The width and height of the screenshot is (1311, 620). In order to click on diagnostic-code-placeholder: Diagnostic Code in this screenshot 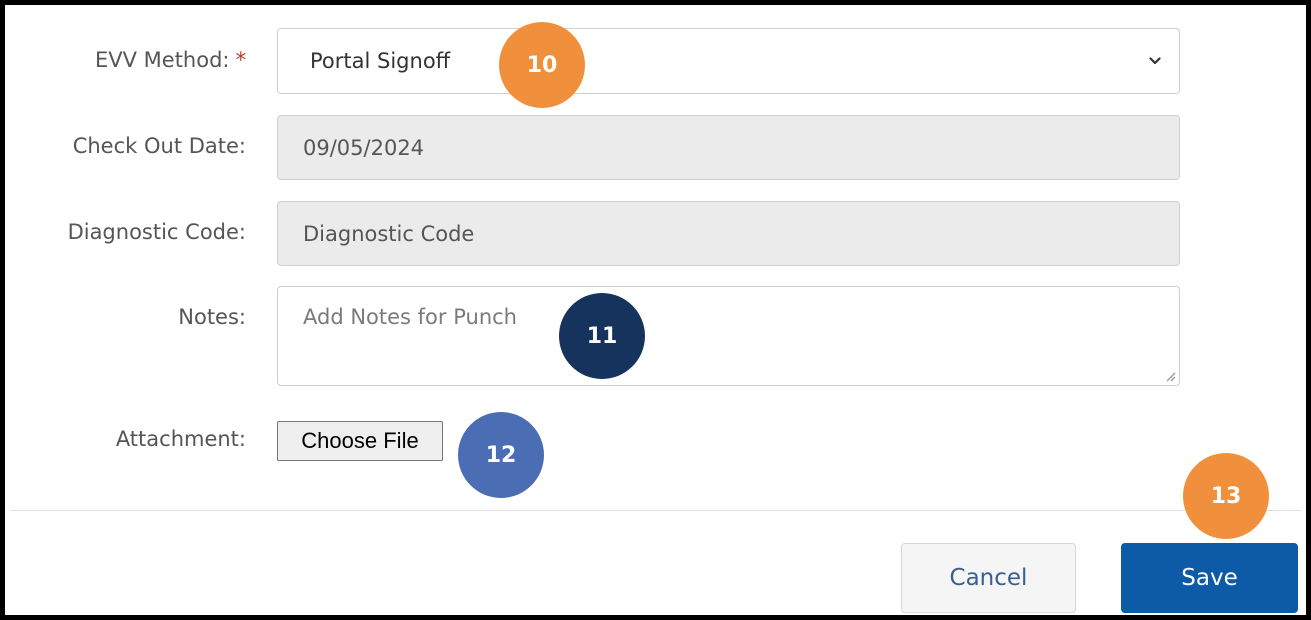, I will do `click(389, 233)`.